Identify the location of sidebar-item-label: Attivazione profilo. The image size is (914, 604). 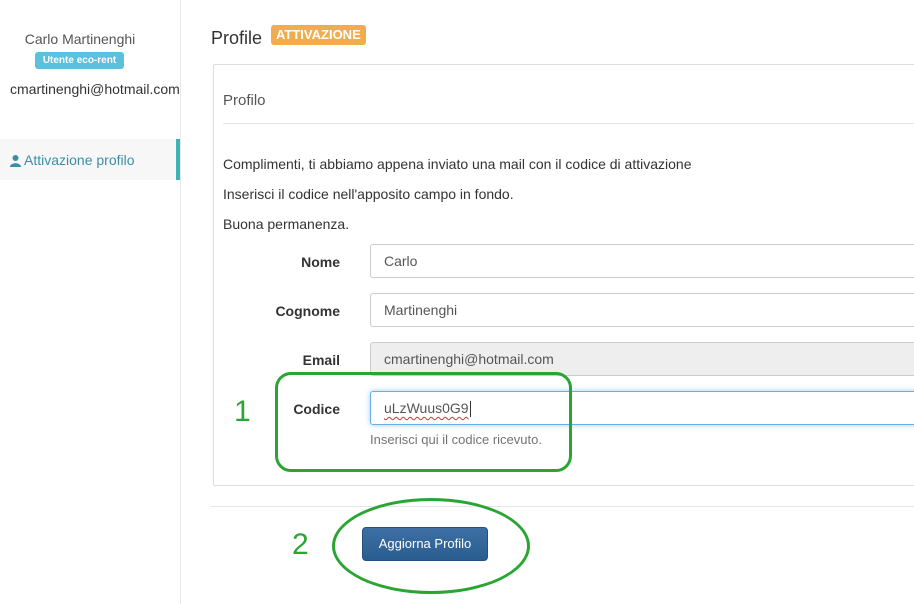
(79, 159).